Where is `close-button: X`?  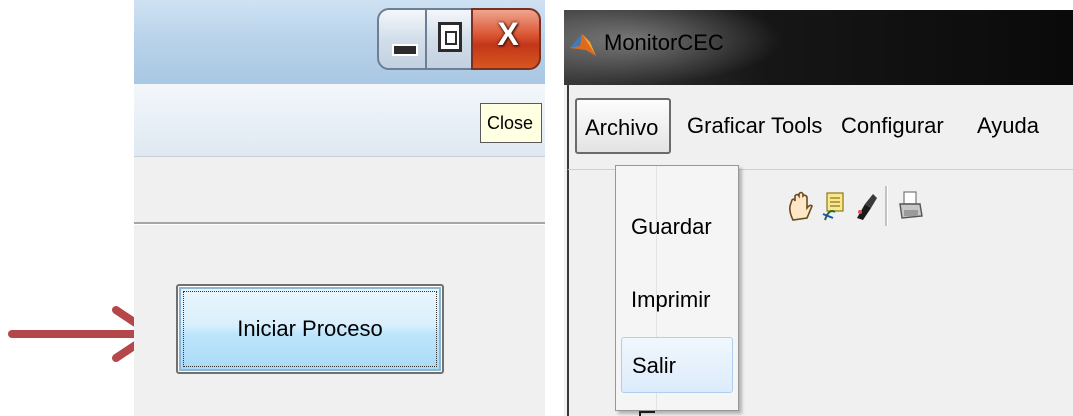
close-button: X is located at coordinates (506, 39).